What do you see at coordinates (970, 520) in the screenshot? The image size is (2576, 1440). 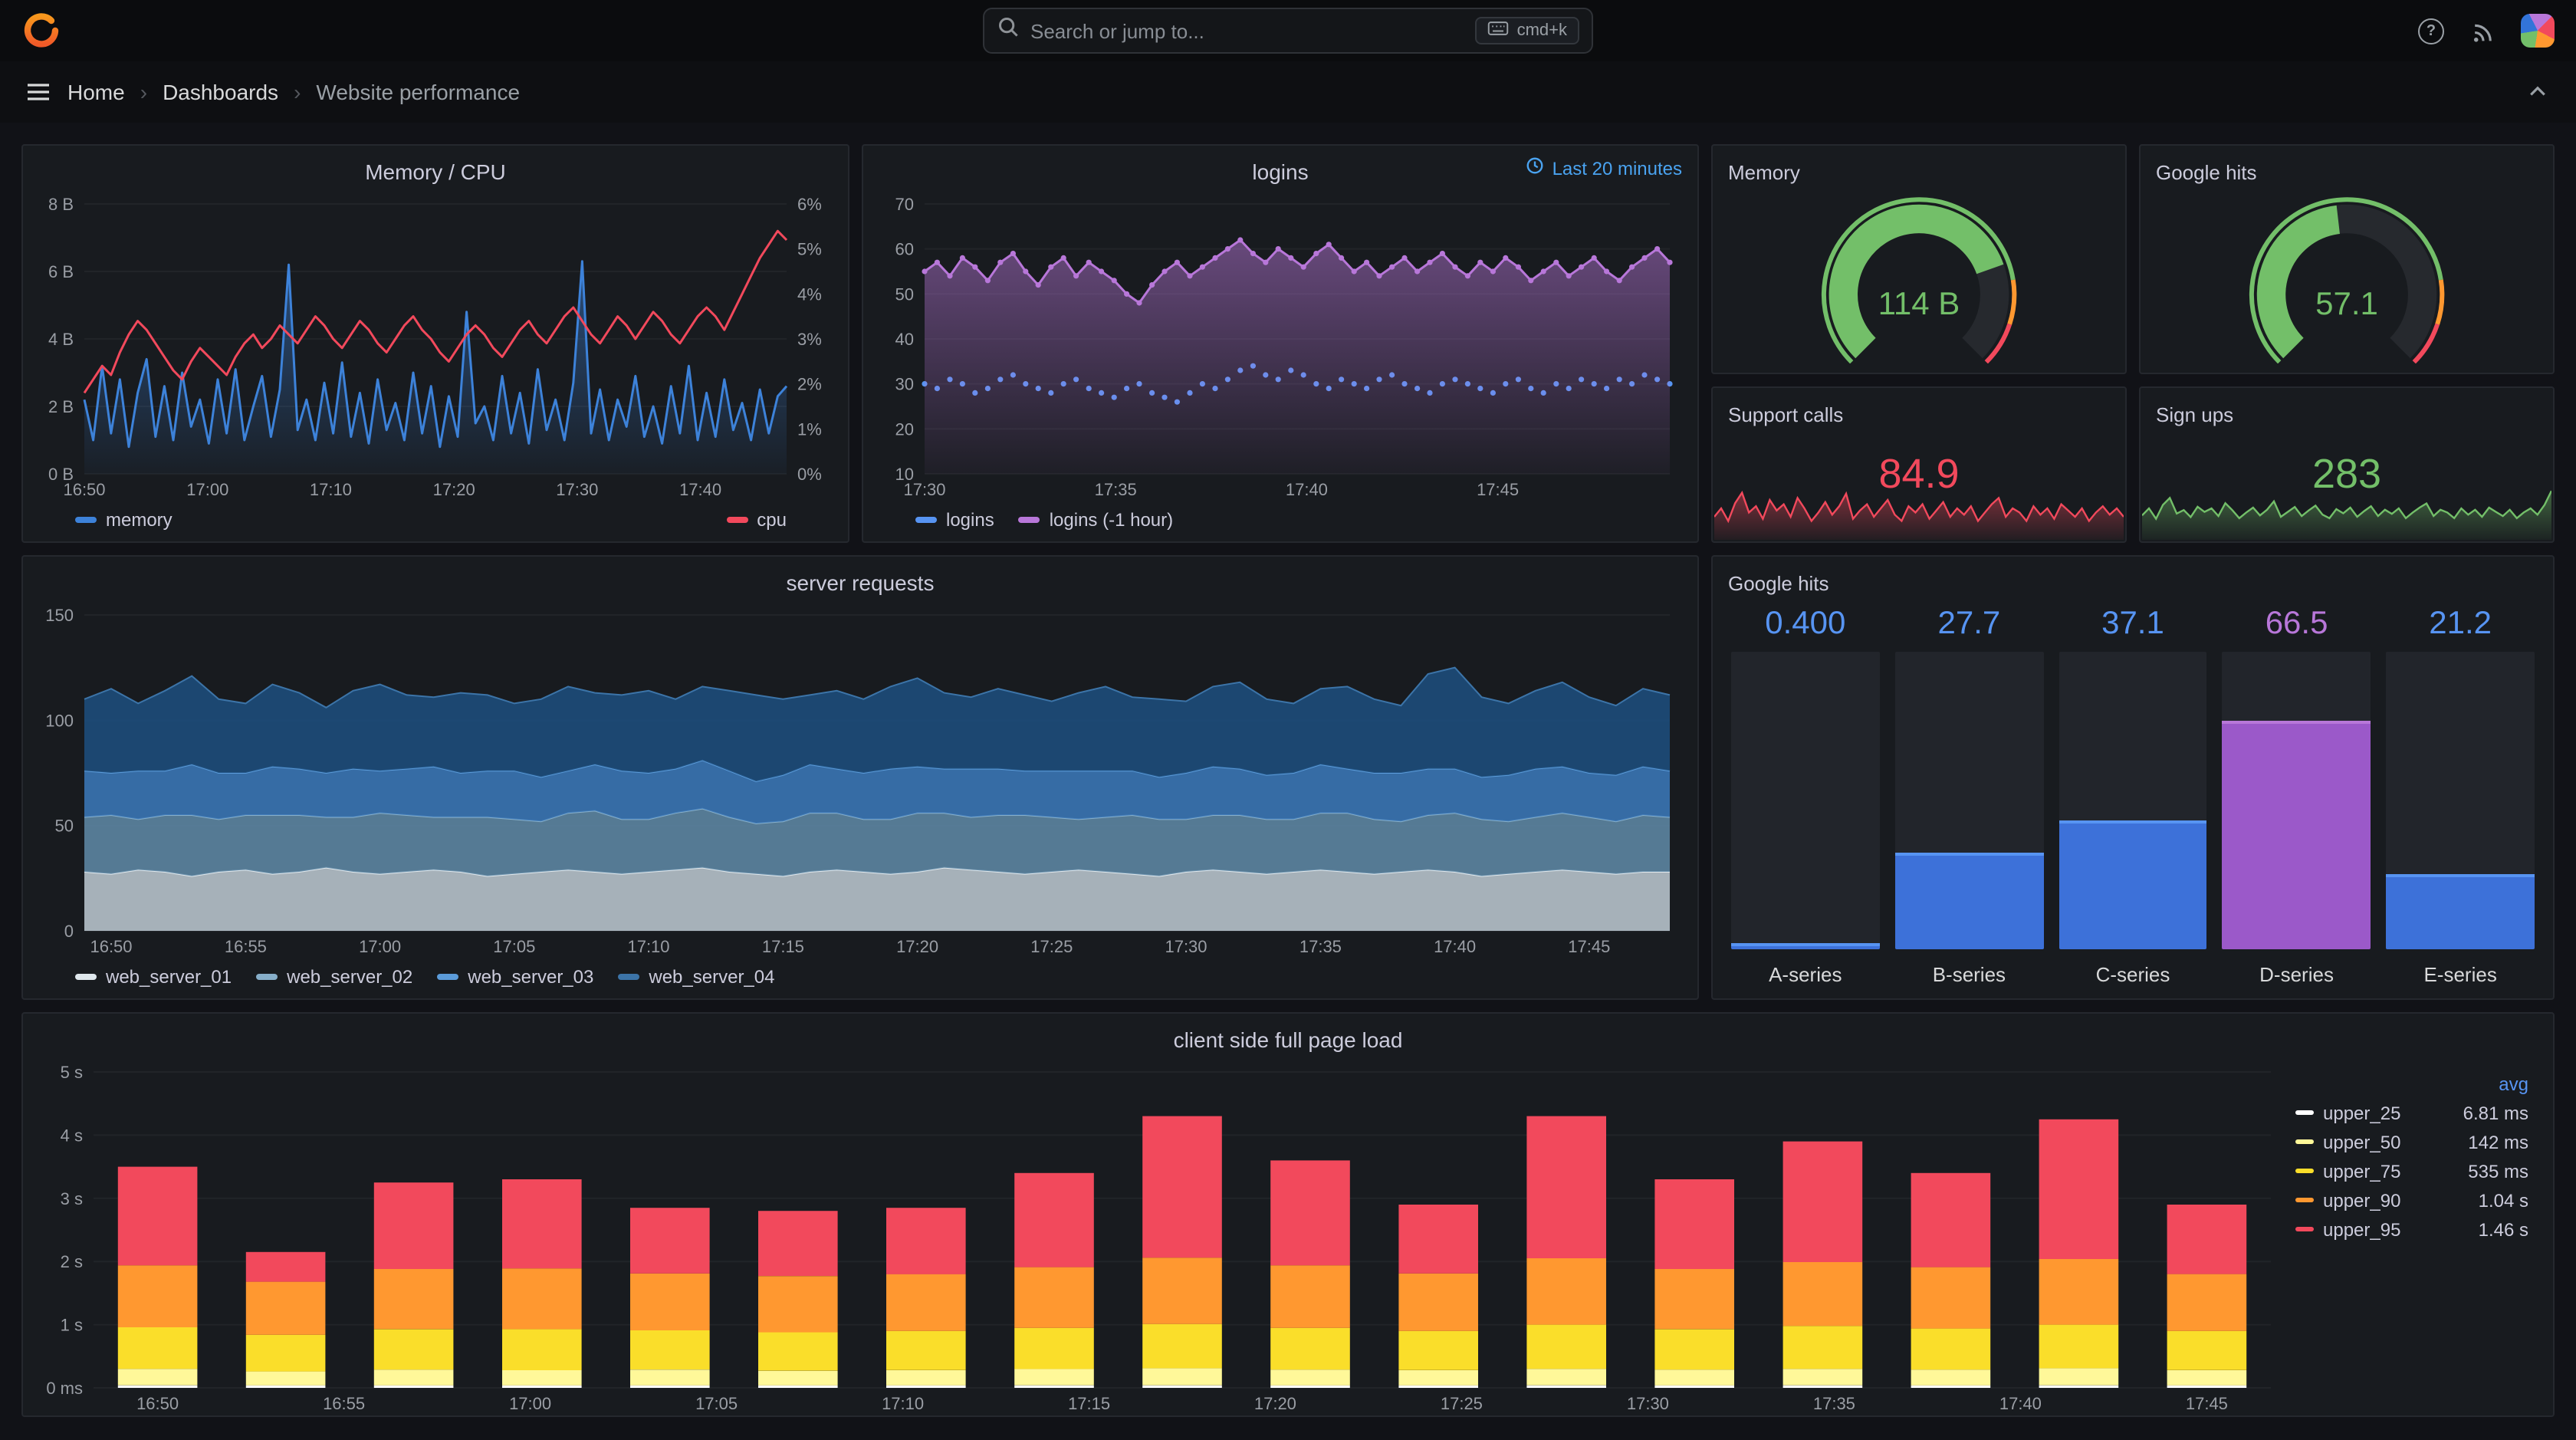 I see `legend-label: logins` at bounding box center [970, 520].